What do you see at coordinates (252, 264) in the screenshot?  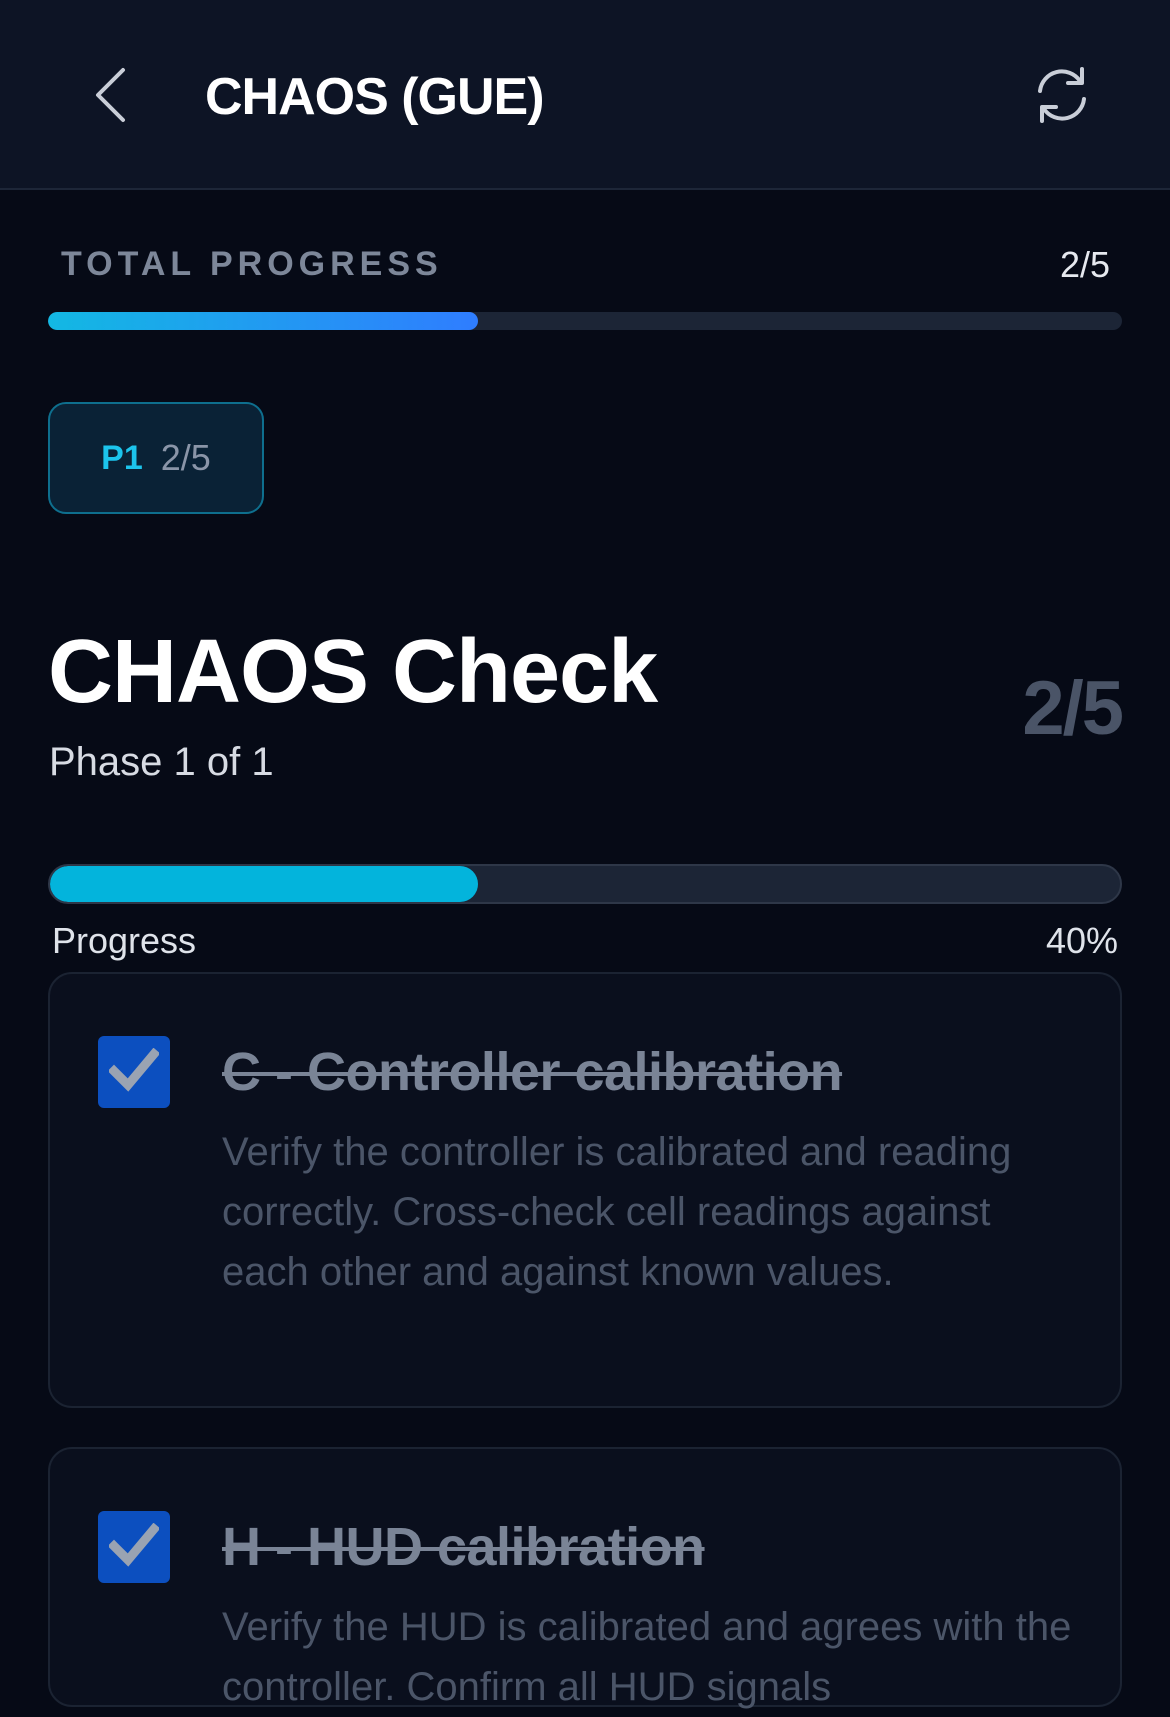 I see `total-progress-label: TOTAL PROGRESS` at bounding box center [252, 264].